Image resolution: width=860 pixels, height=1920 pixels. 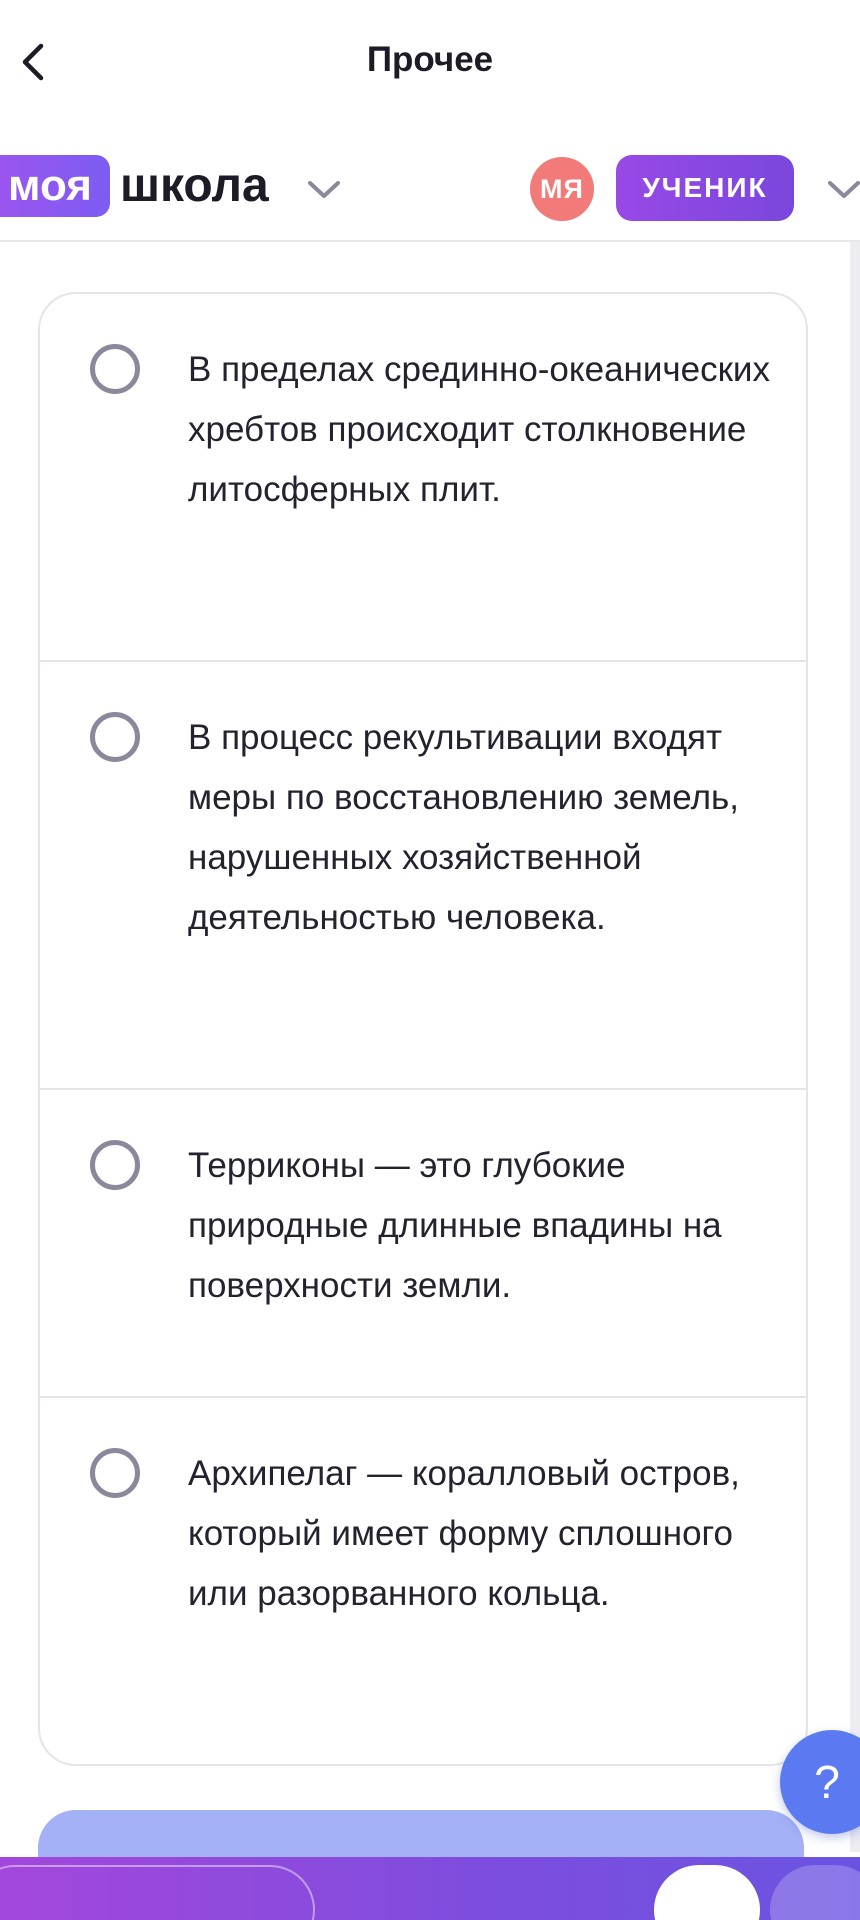 What do you see at coordinates (194, 185) in the screenshot?
I see `logo-shkola-text: школа` at bounding box center [194, 185].